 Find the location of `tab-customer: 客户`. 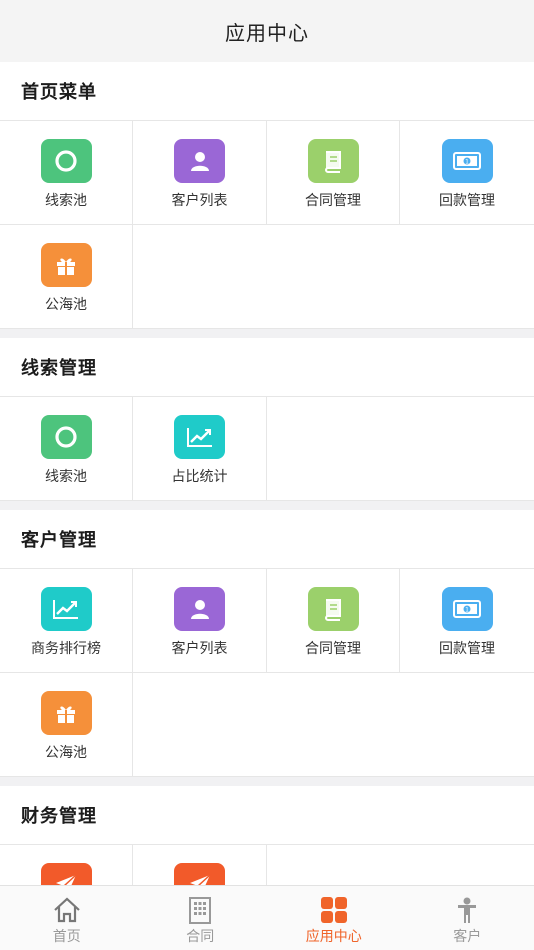

tab-customer: 客户 is located at coordinates (467, 918).